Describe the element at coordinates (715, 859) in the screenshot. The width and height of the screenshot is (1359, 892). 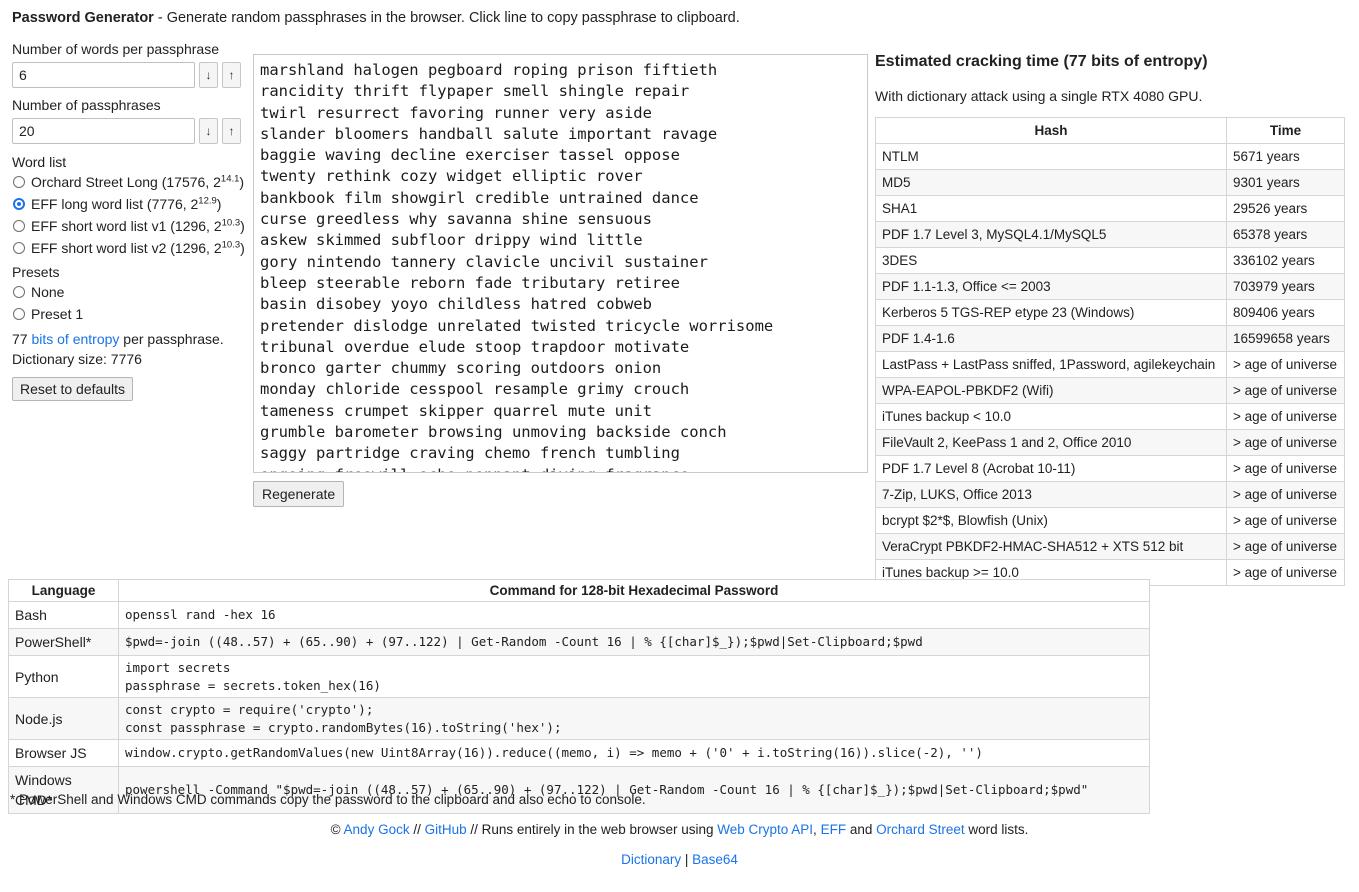
I see `base64-link: Base64` at that location.